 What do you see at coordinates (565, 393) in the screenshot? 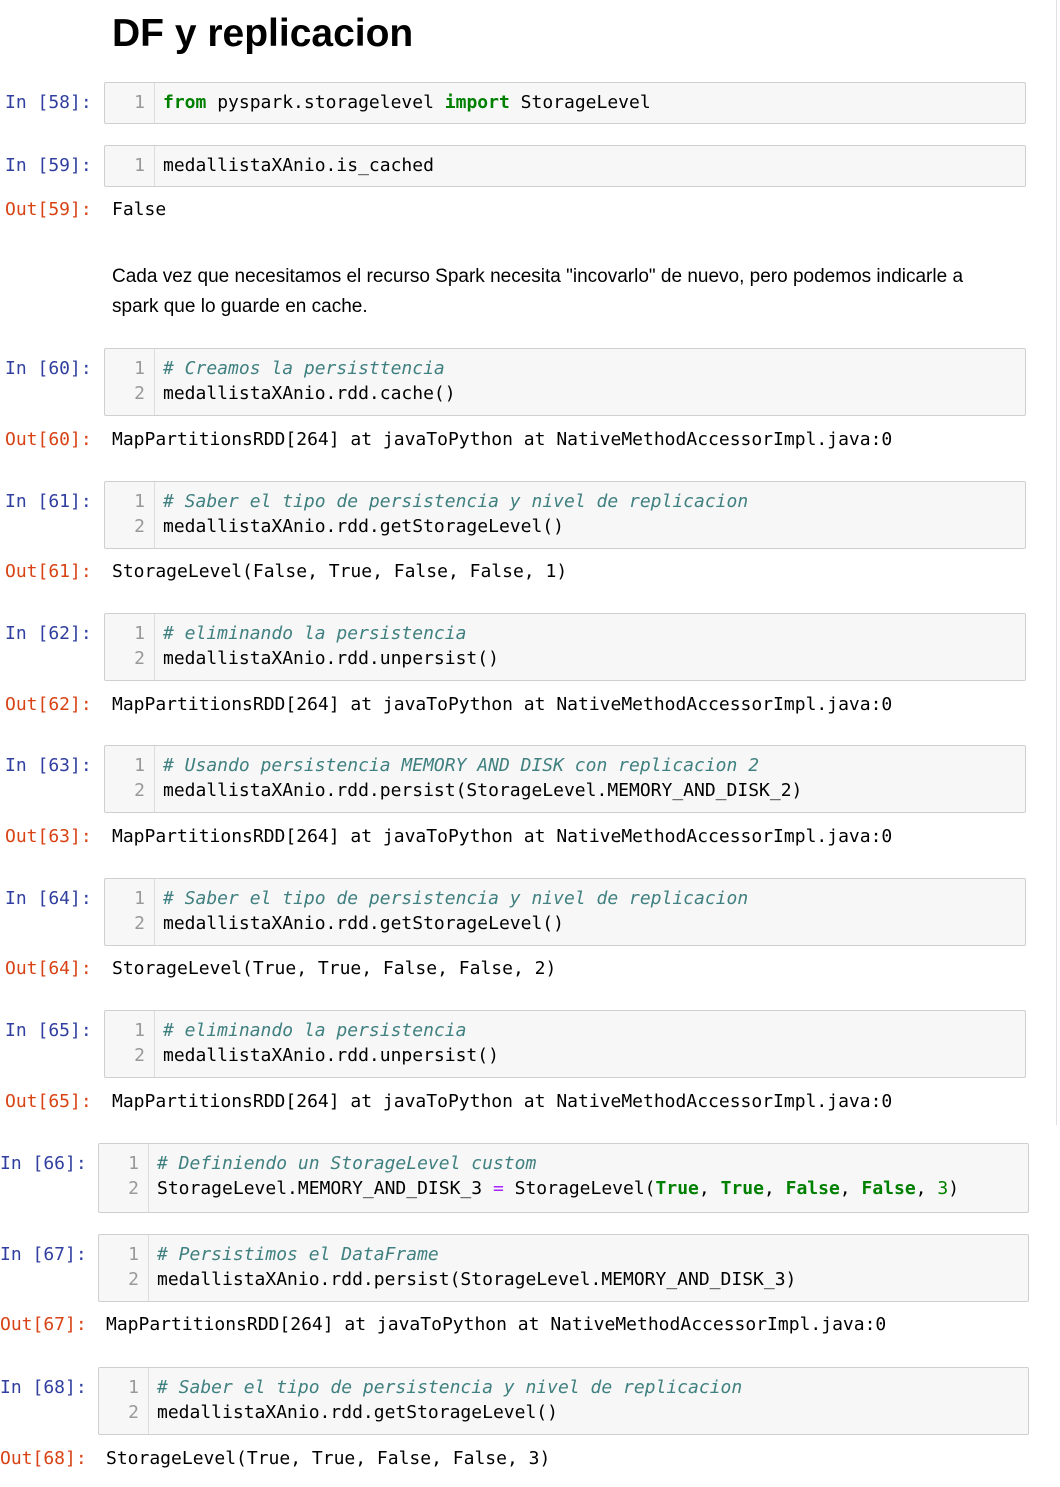
I see `code-line: 2 medallistaXAnio.rdd.cache()` at bounding box center [565, 393].